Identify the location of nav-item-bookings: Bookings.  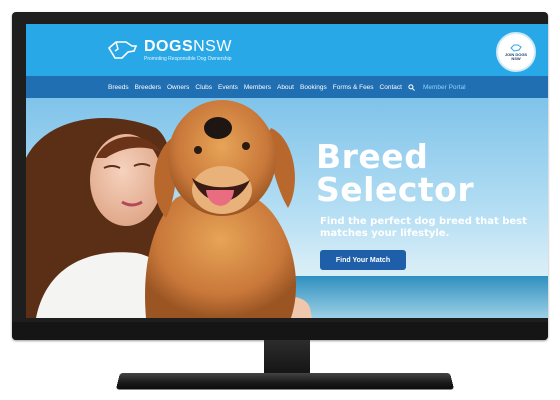
(313, 87).